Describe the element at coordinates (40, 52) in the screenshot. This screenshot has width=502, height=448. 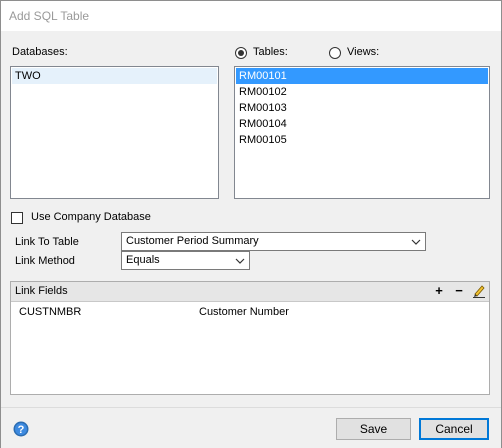
I see `databases-label: Databases:` at that location.